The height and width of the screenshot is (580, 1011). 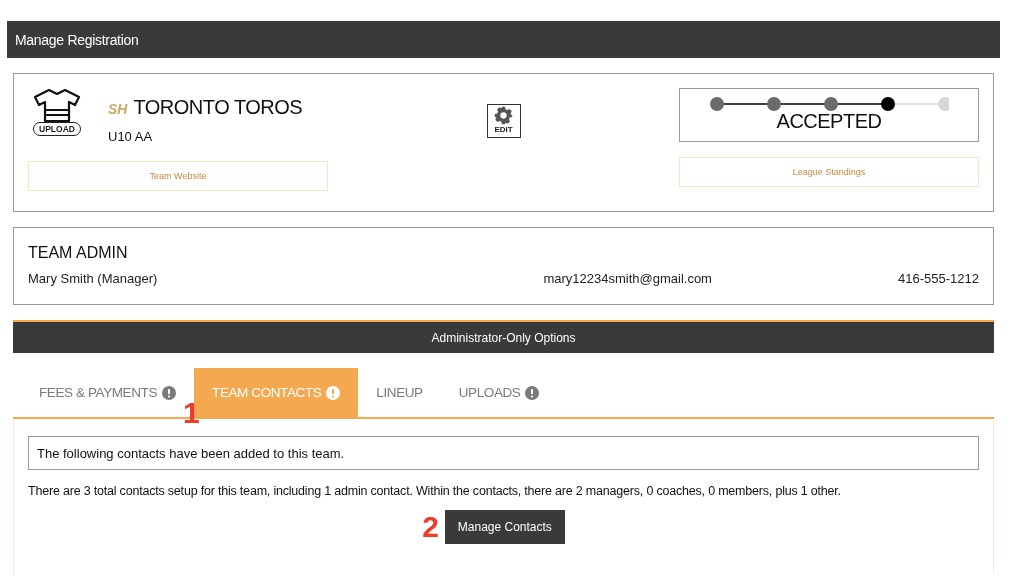 I want to click on gear-icon, so click(x=503, y=115).